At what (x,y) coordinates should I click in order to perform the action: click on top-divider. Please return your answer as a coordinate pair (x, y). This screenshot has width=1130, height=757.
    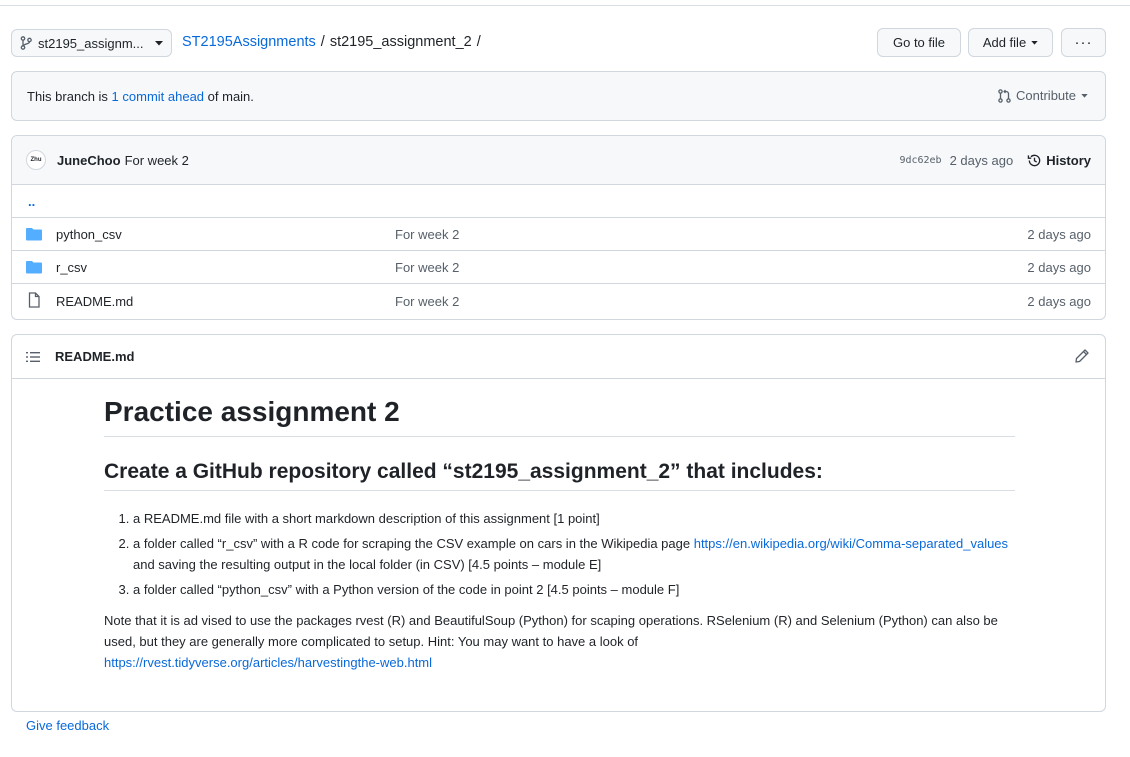
    Looking at the image, I should click on (565, 5).